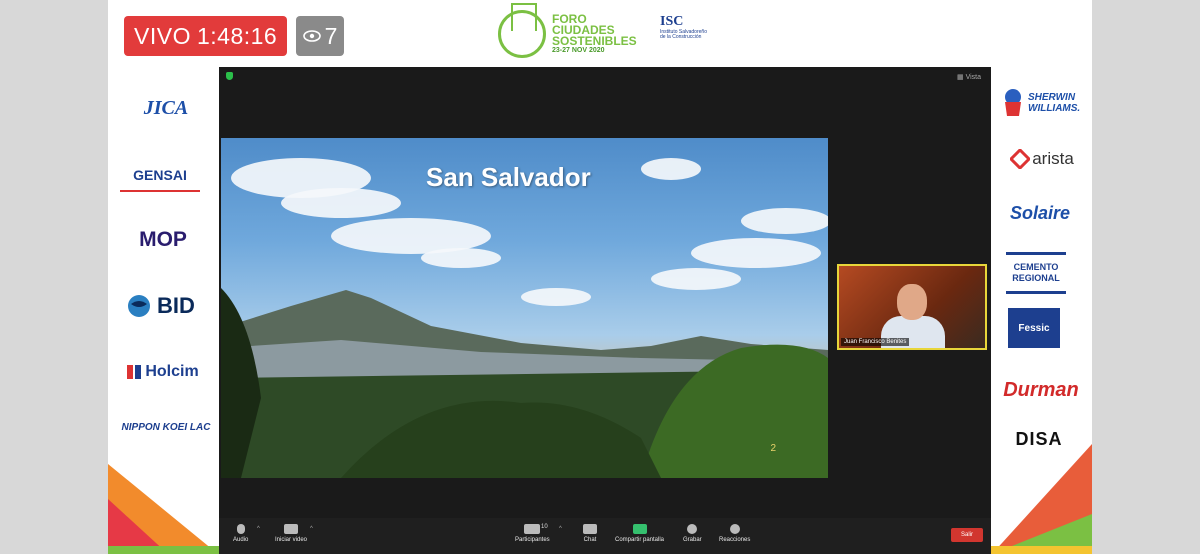 The image size is (1200, 554). I want to click on viewer-count: 7, so click(331, 35).